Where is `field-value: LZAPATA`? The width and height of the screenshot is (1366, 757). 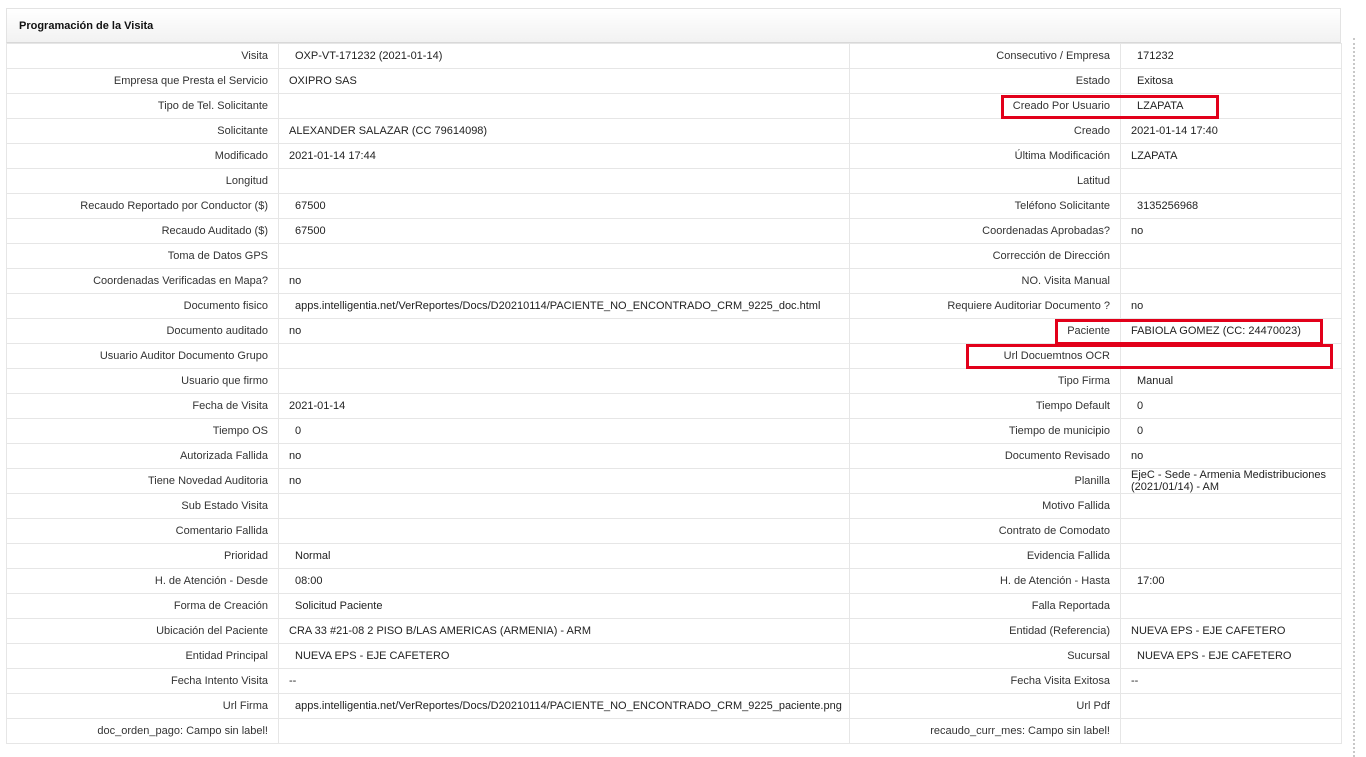
field-value: LZAPATA is located at coordinates (1231, 156).